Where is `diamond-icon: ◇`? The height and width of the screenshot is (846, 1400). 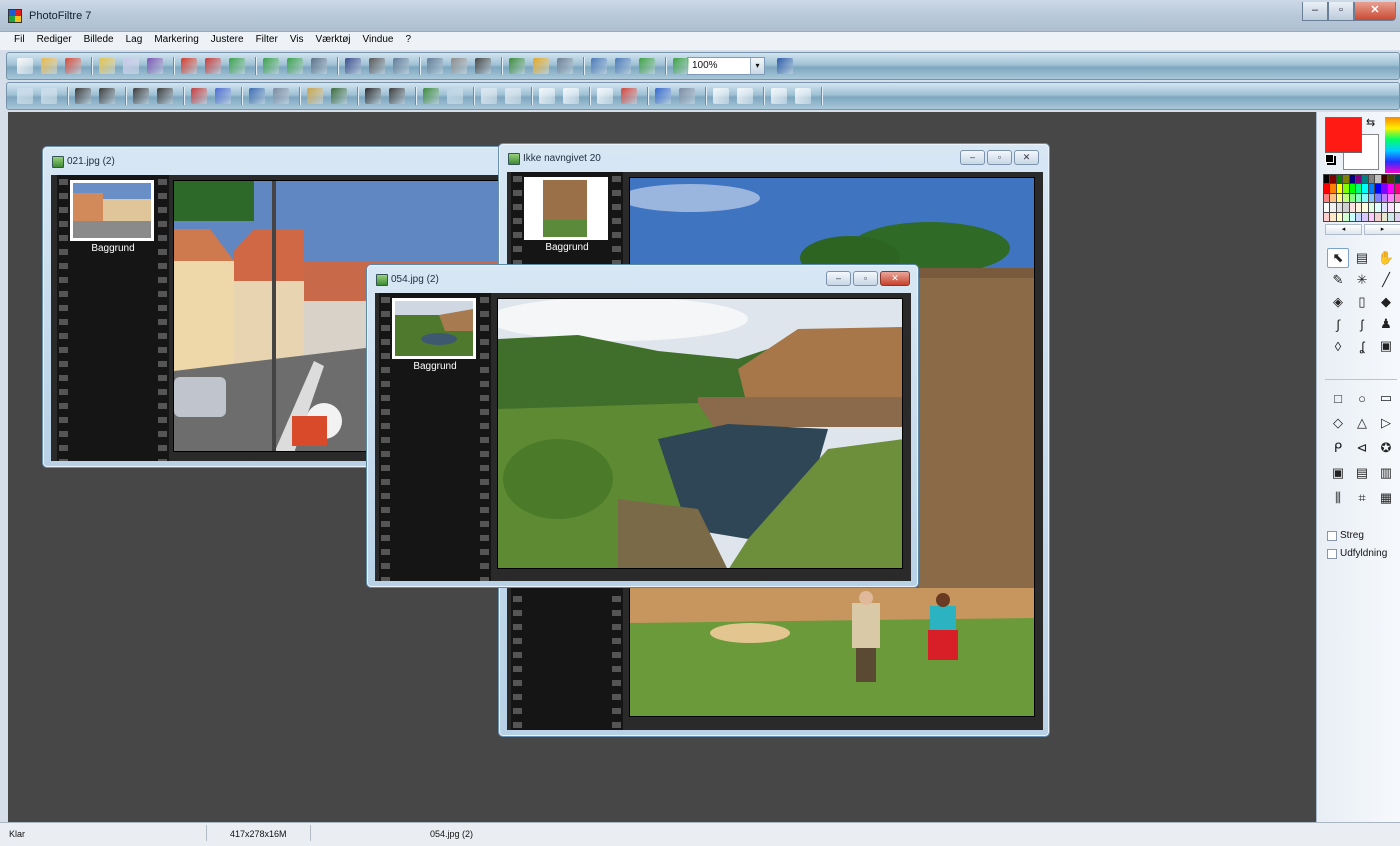 diamond-icon: ◇ is located at coordinates (1338, 423).